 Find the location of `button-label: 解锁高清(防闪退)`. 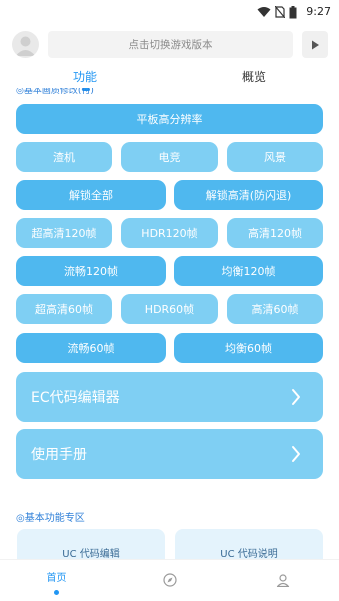

button-label: 解锁高清(防闪退) is located at coordinates (248, 195).